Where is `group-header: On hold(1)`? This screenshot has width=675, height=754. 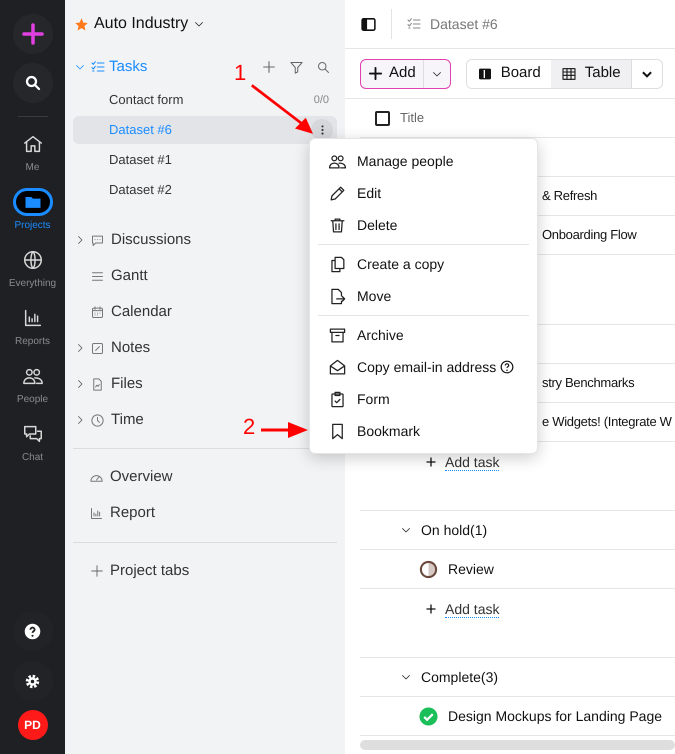 group-header: On hold(1) is located at coordinates (454, 530).